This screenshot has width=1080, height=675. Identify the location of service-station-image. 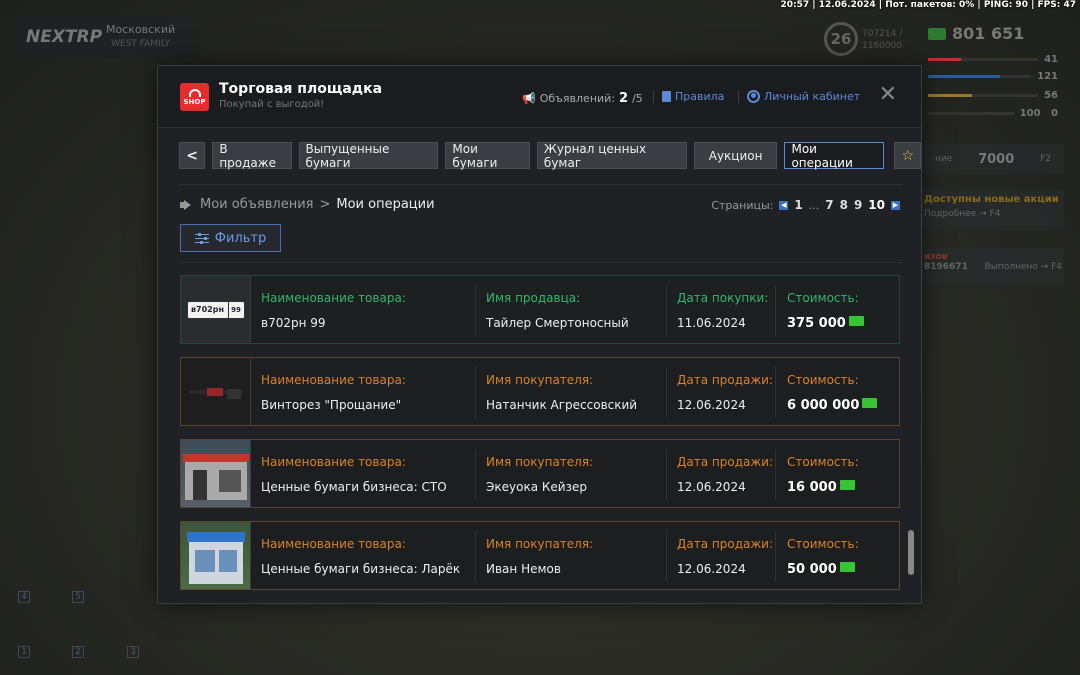
(215, 473).